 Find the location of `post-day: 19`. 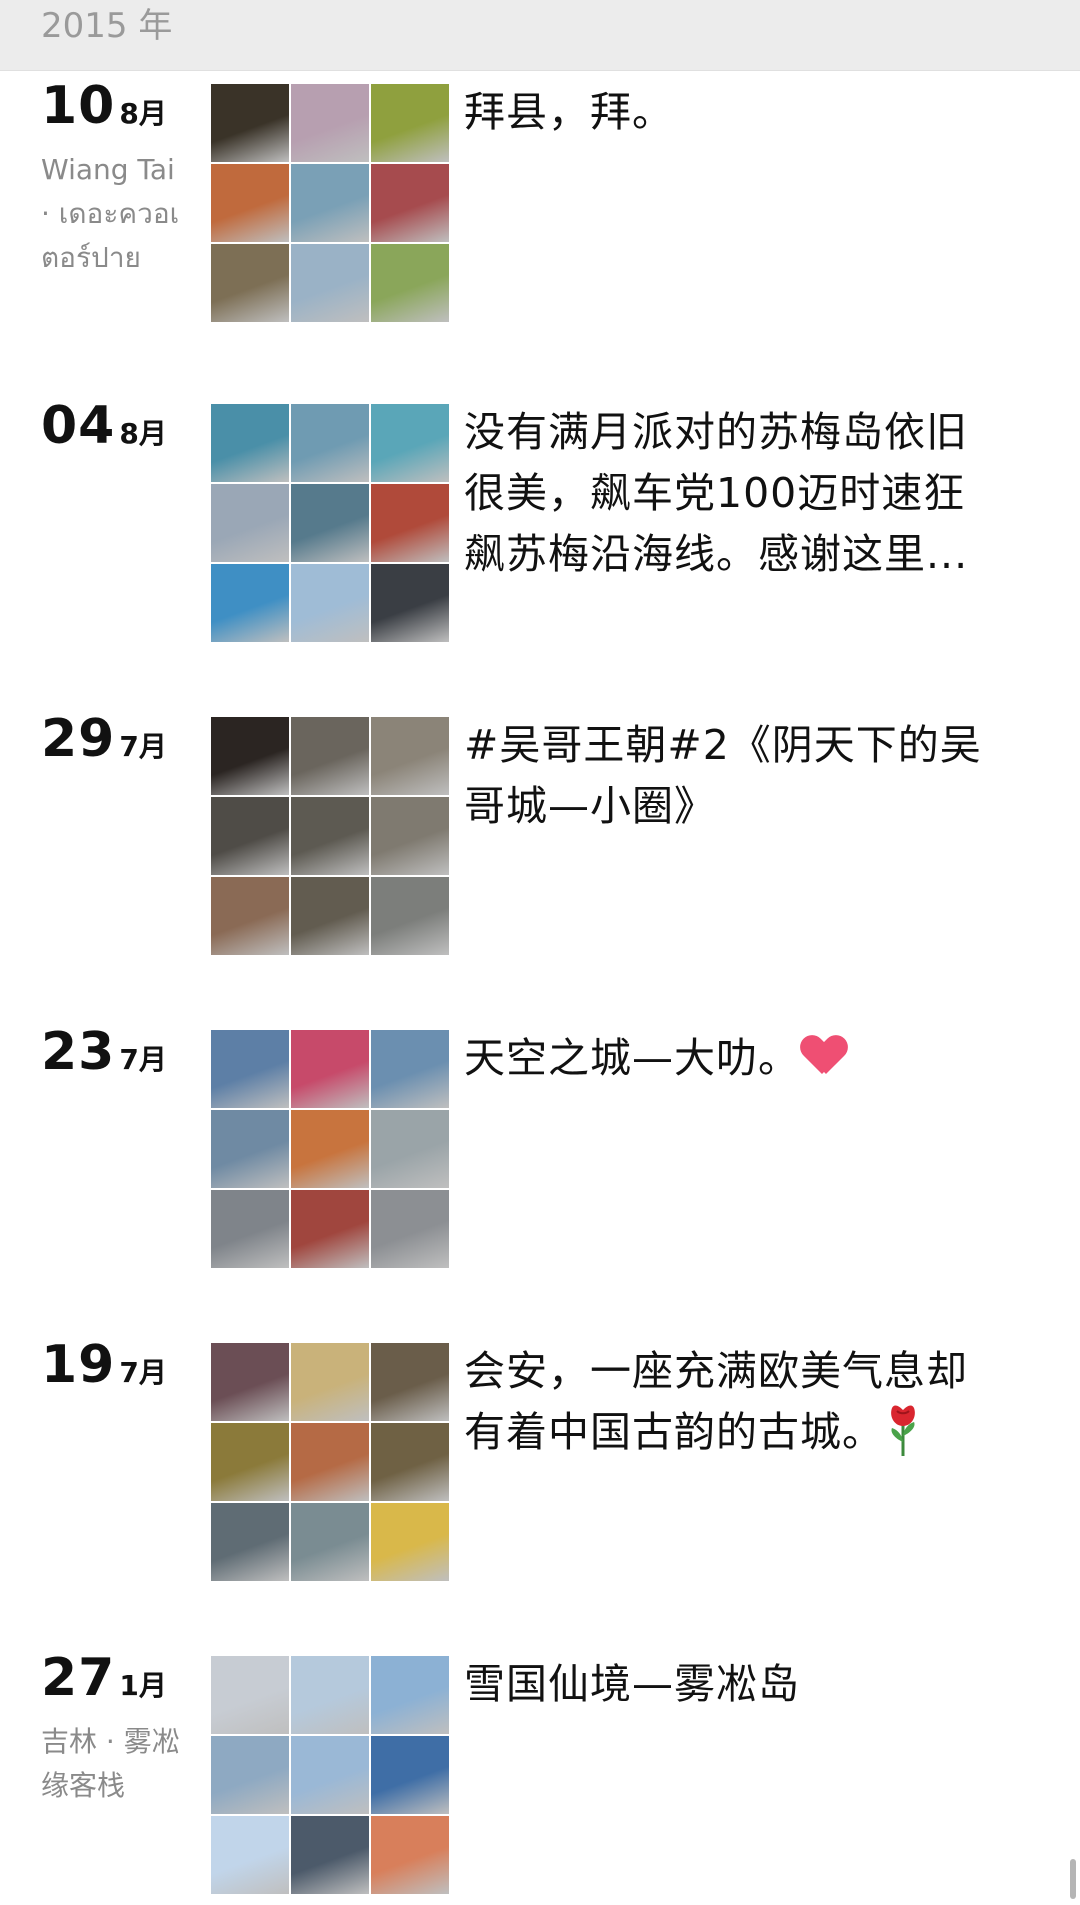

post-day: 19 is located at coordinates (78, 1365).